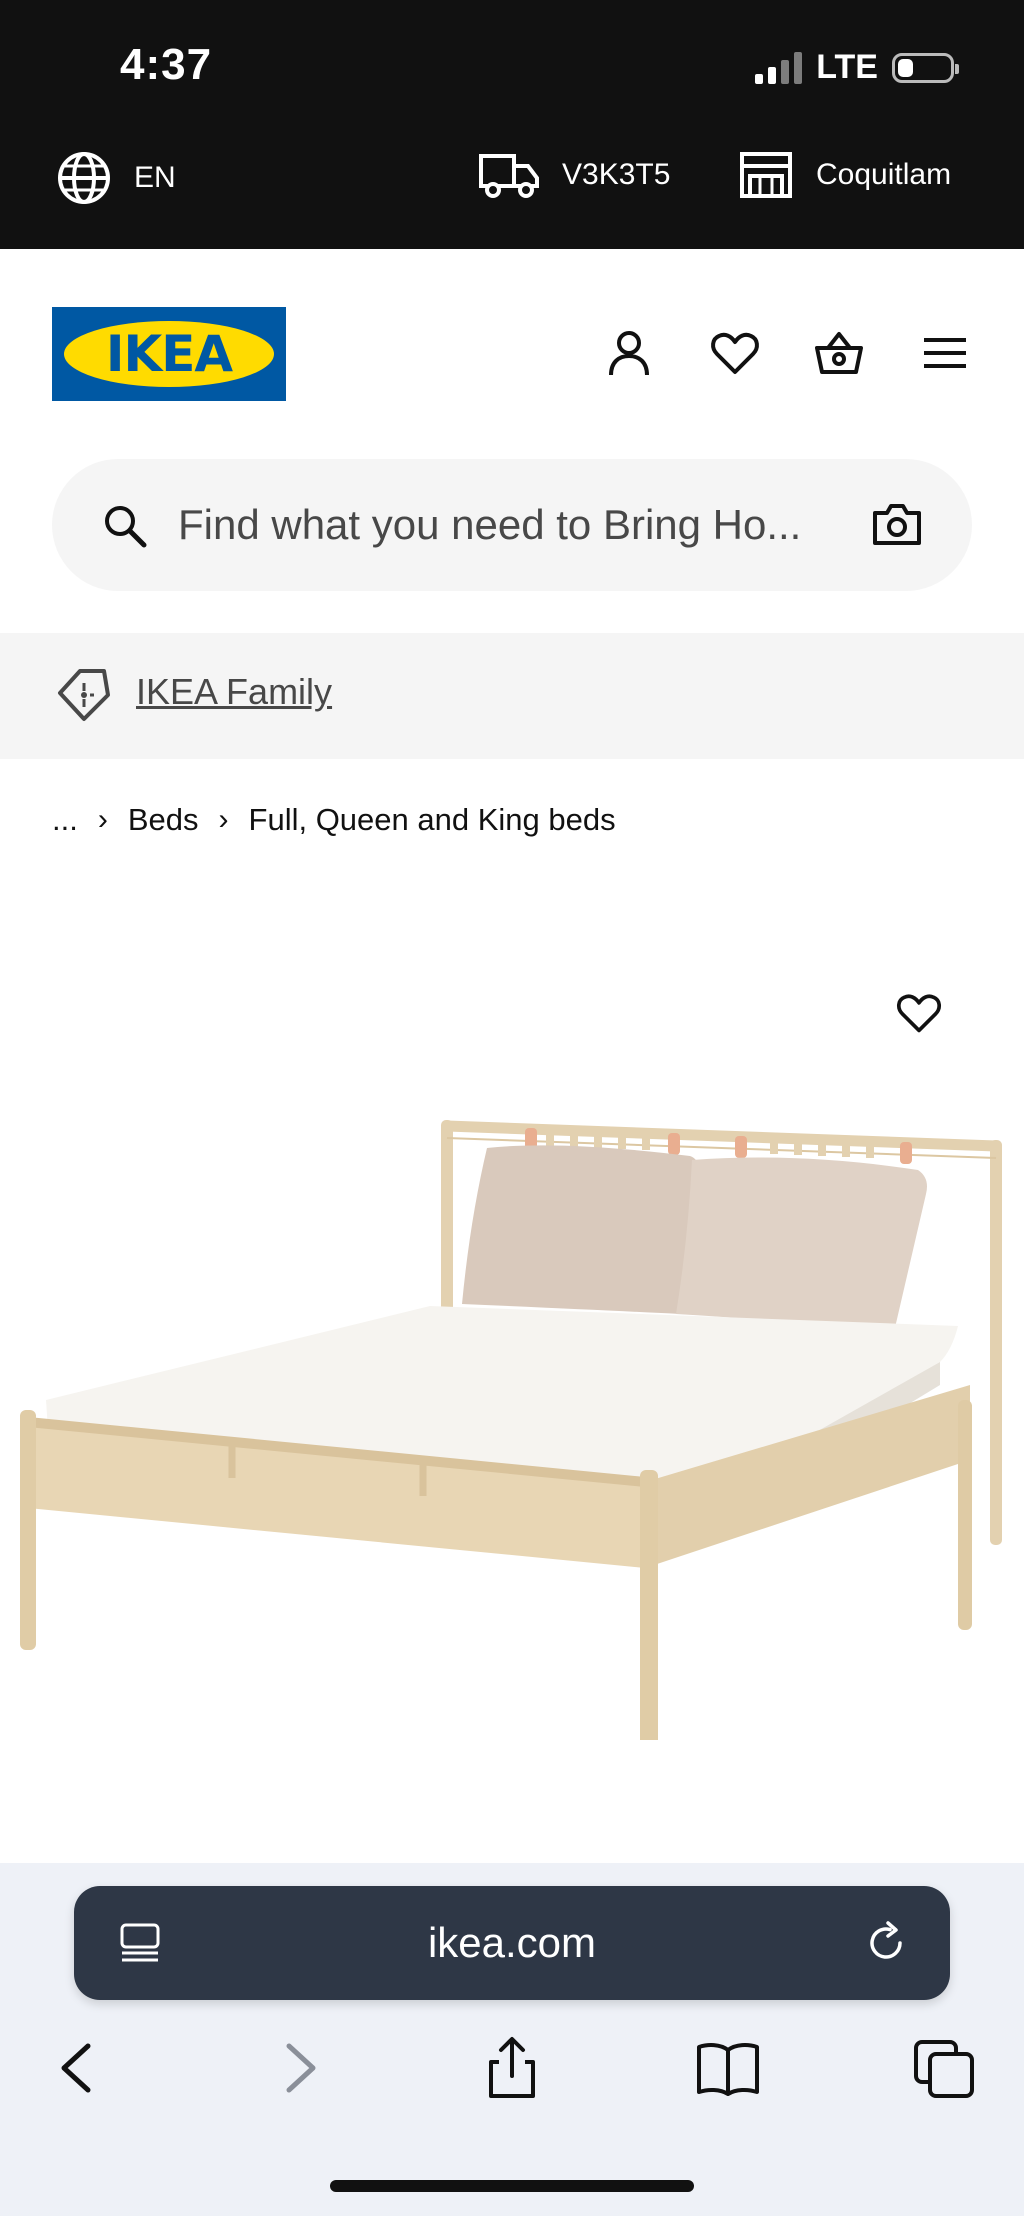 The height and width of the screenshot is (2216, 1024). I want to click on url-text: ikea.com, so click(512, 1943).